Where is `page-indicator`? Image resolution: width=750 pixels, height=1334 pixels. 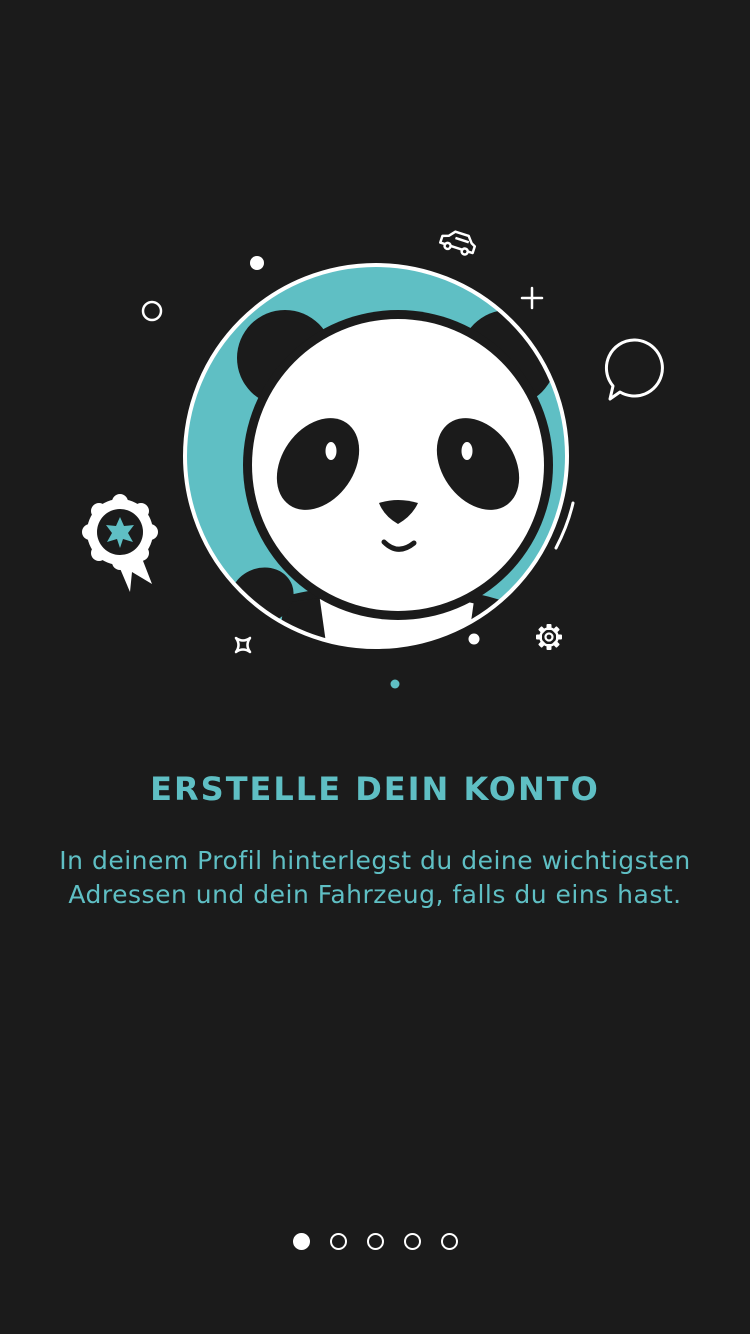 page-indicator is located at coordinates (375, 1241).